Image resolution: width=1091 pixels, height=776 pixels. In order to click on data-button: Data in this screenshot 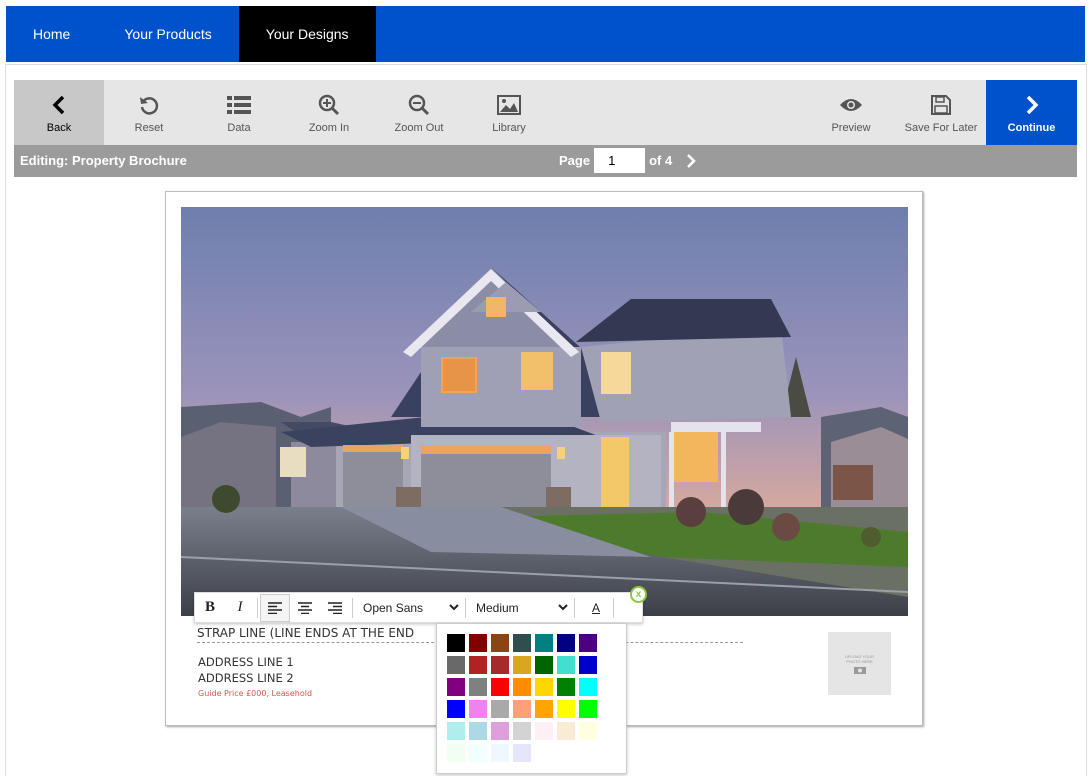, I will do `click(239, 112)`.